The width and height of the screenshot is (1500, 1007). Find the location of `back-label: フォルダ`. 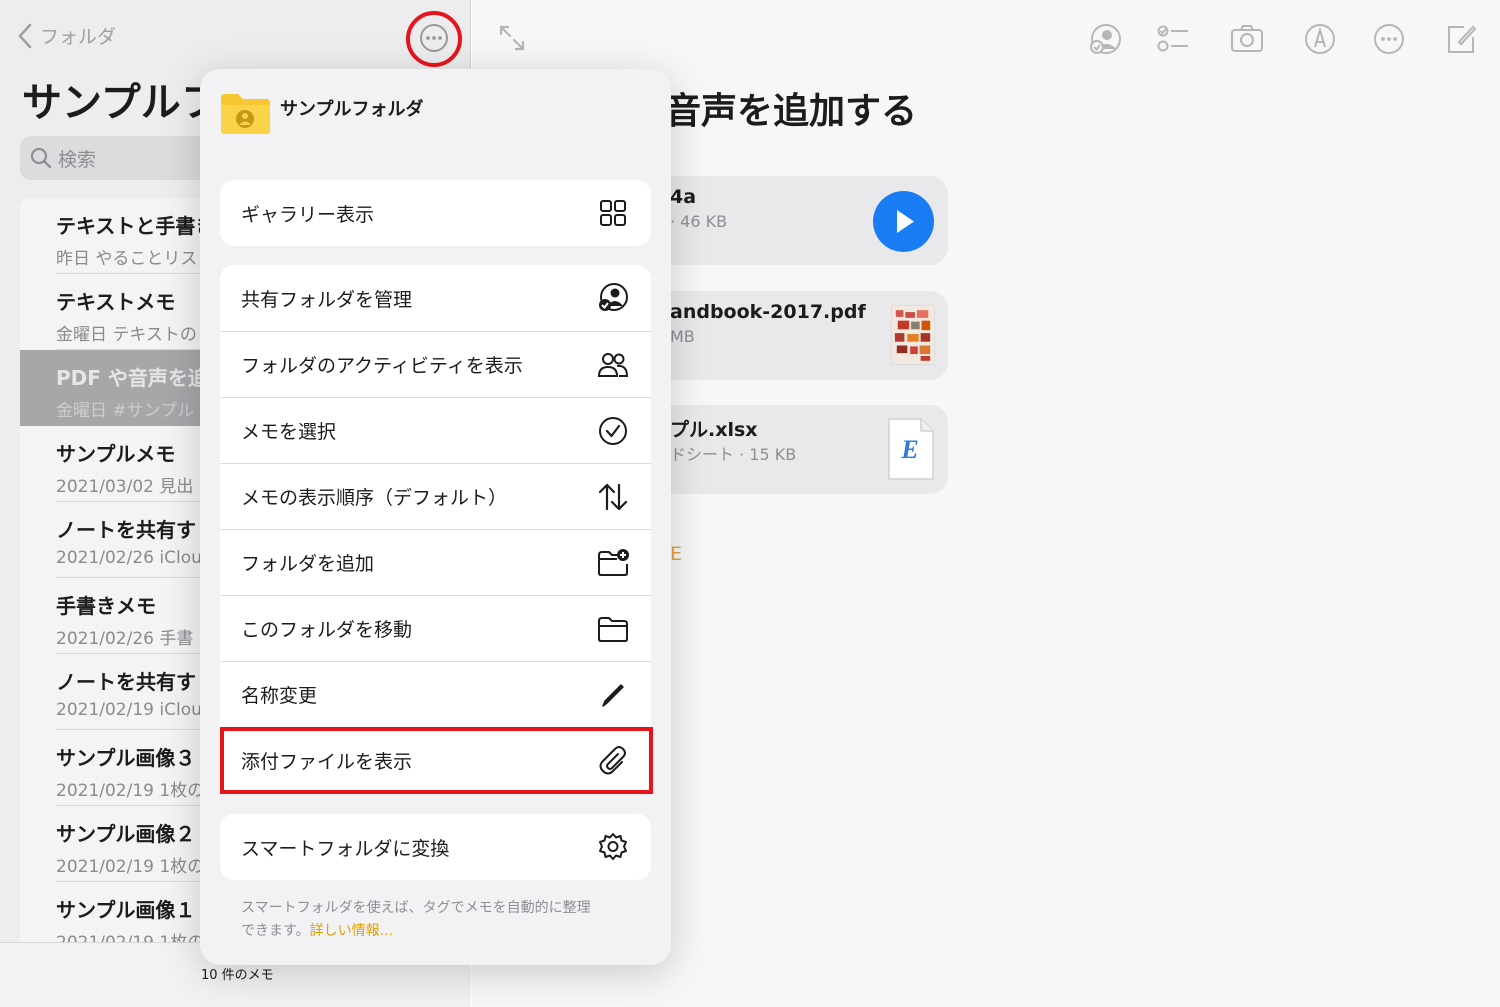

back-label: フォルダ is located at coordinates (78, 37).